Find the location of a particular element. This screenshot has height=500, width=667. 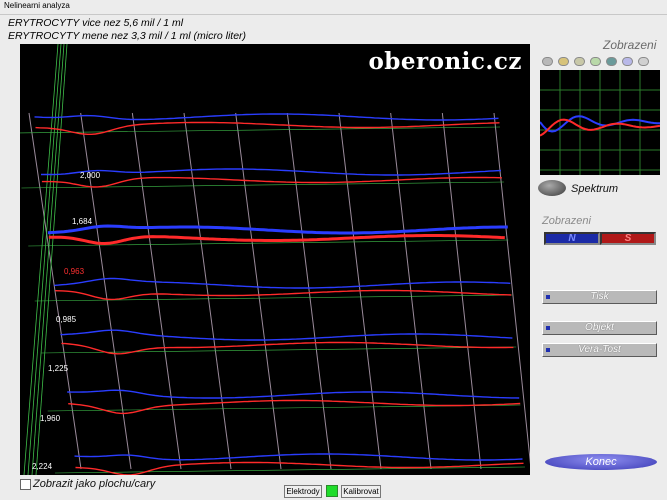

row-value-label: 1,684 is located at coordinates (82, 221).